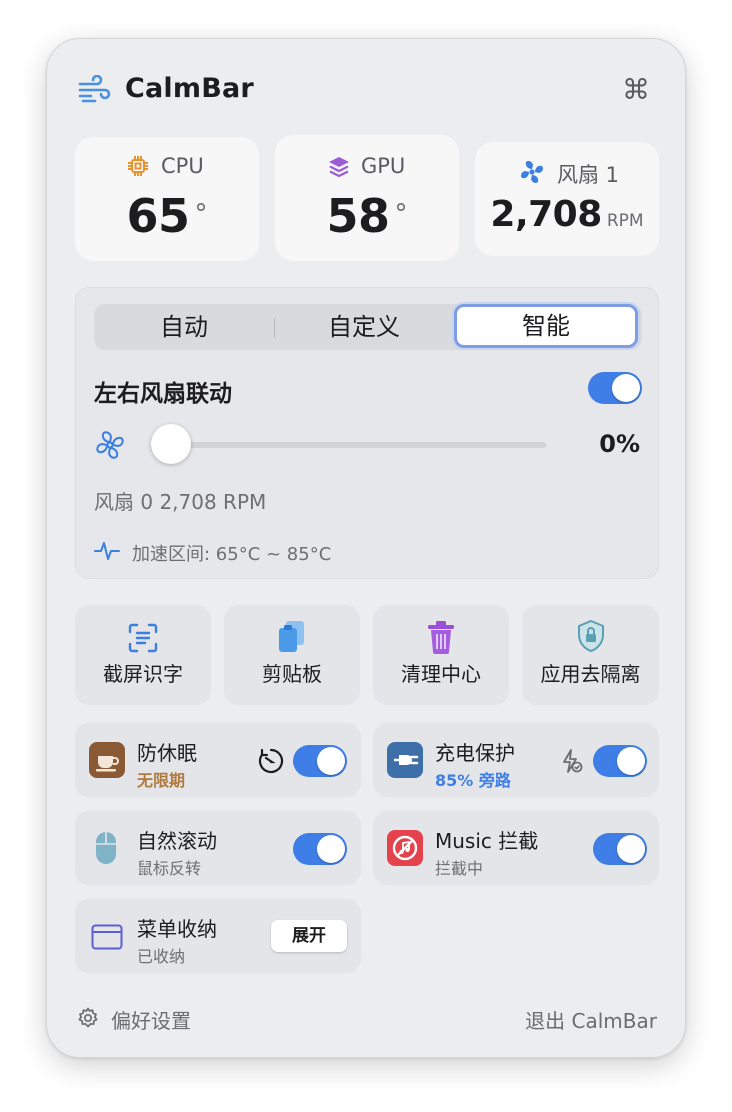  I want to click on preferences-label: 偏好设置, so click(151, 1021).